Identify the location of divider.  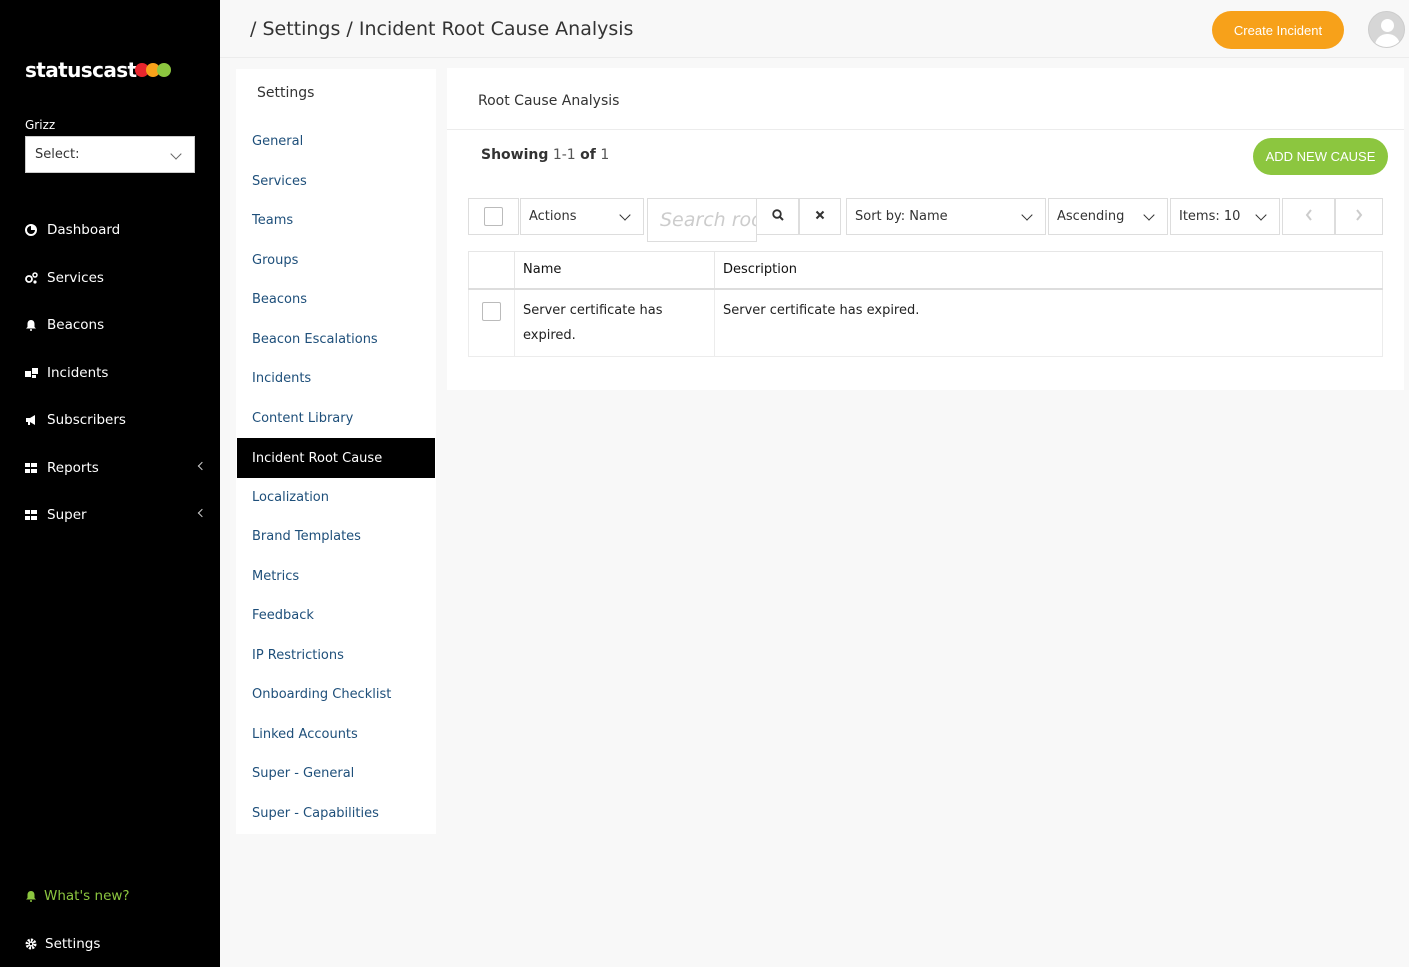
(925, 129).